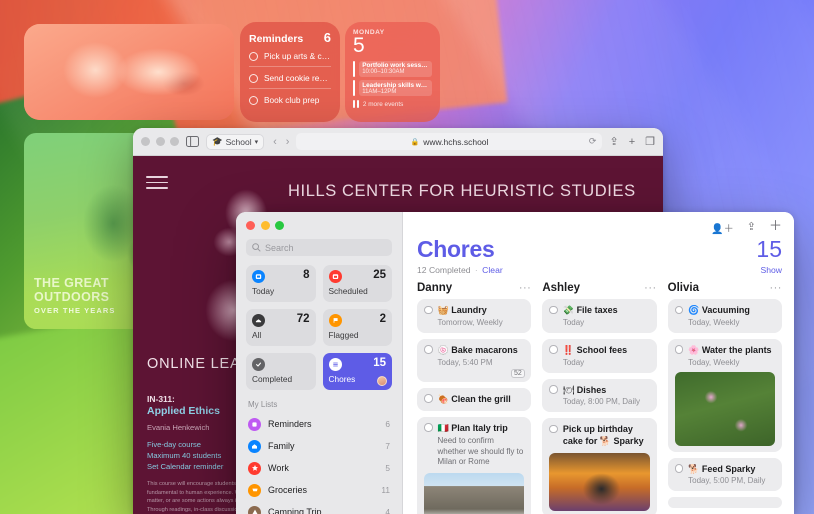 The height and width of the screenshot is (514, 814). I want to click on back-button: ‹, so click(275, 142).